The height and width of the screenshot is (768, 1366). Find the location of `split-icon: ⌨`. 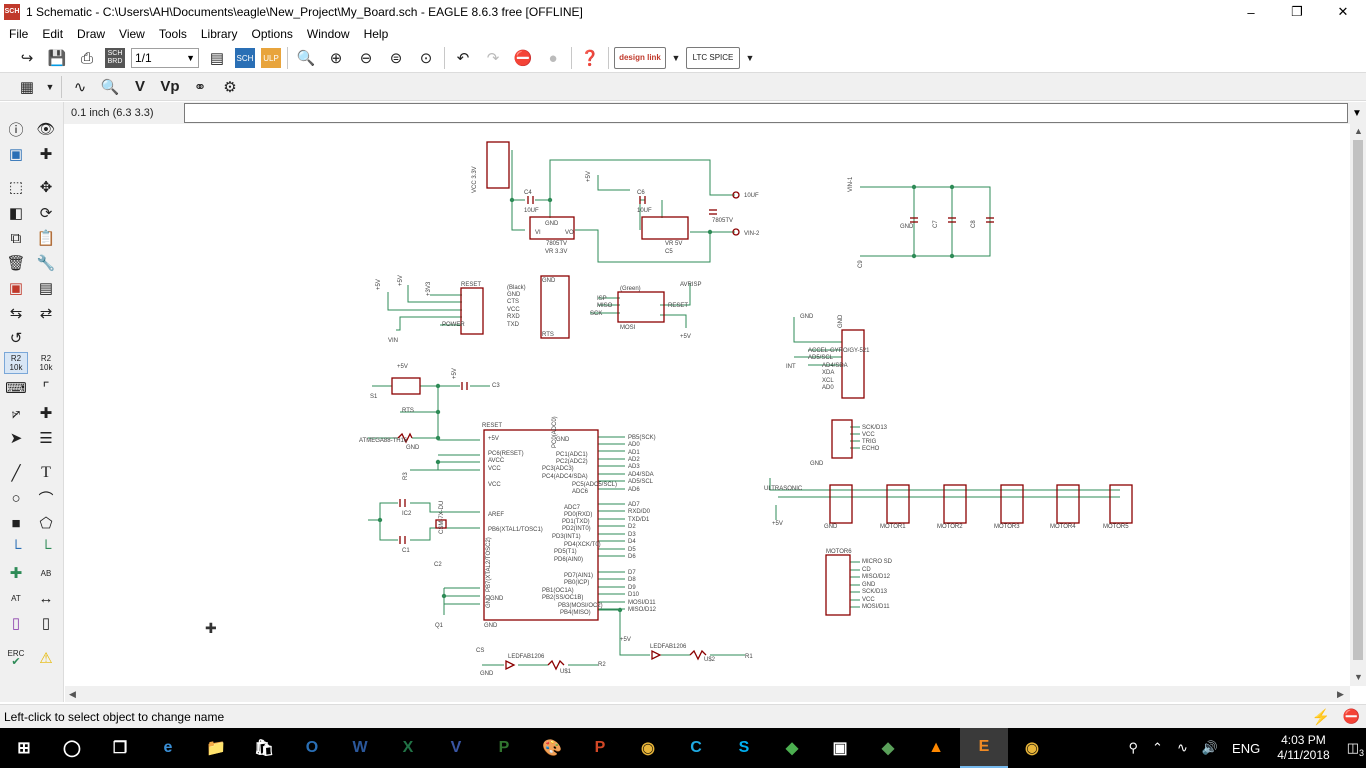

split-icon: ⌨ is located at coordinates (16, 388).